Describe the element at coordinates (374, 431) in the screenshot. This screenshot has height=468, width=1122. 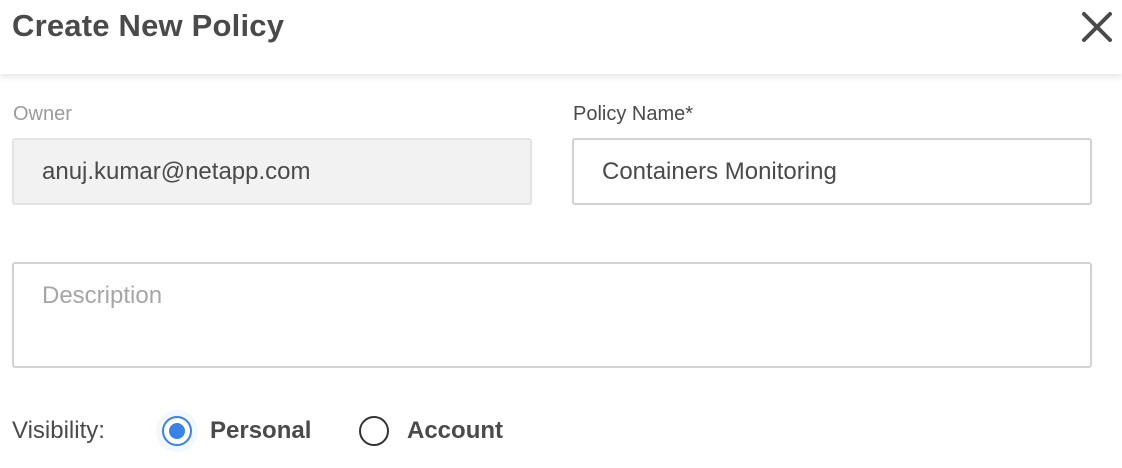
I see `radio-unchecked-icon` at that location.